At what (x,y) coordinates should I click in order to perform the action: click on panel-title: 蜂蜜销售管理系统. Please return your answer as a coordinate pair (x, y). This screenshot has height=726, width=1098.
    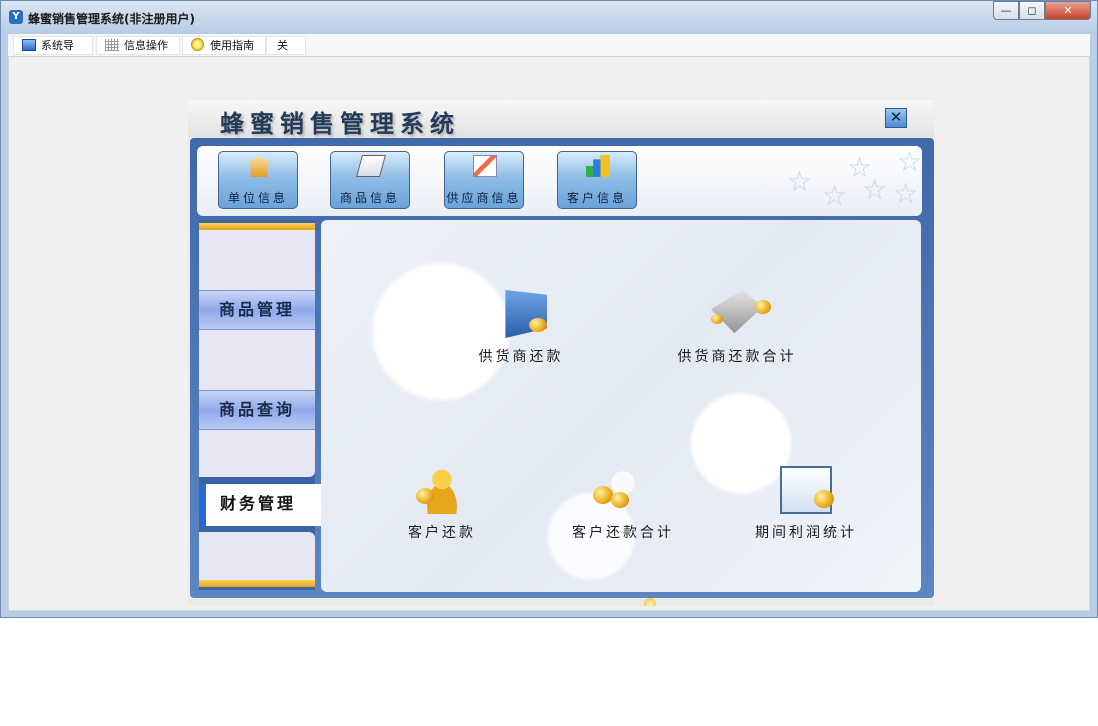
    Looking at the image, I should click on (340, 123).